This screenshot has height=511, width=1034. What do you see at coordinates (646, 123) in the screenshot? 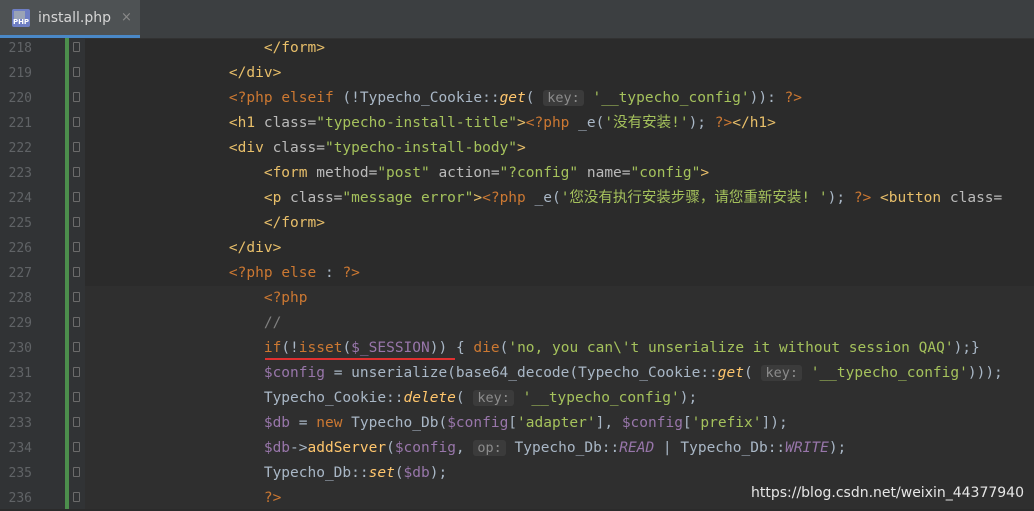
I see `code-token: '没有安装!'` at bounding box center [646, 123].